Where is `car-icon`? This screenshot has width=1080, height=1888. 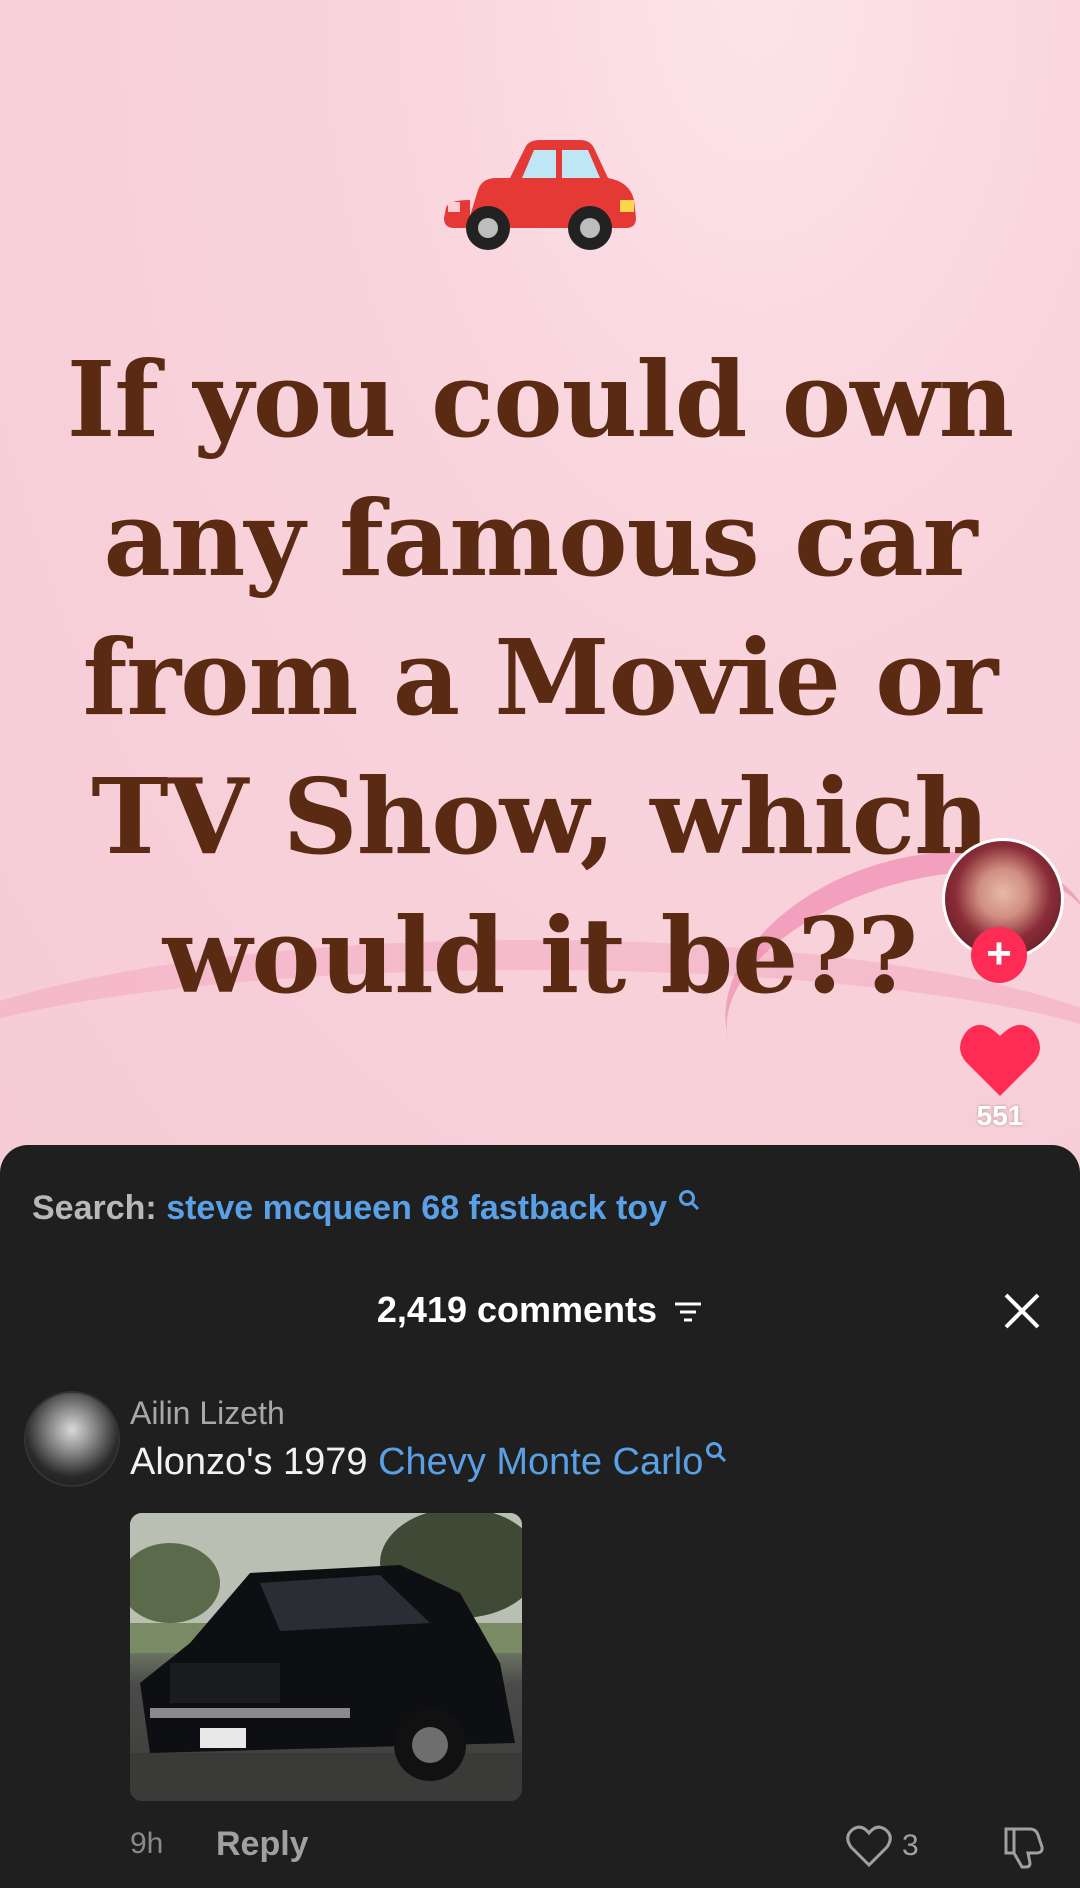
car-icon is located at coordinates (540, 195).